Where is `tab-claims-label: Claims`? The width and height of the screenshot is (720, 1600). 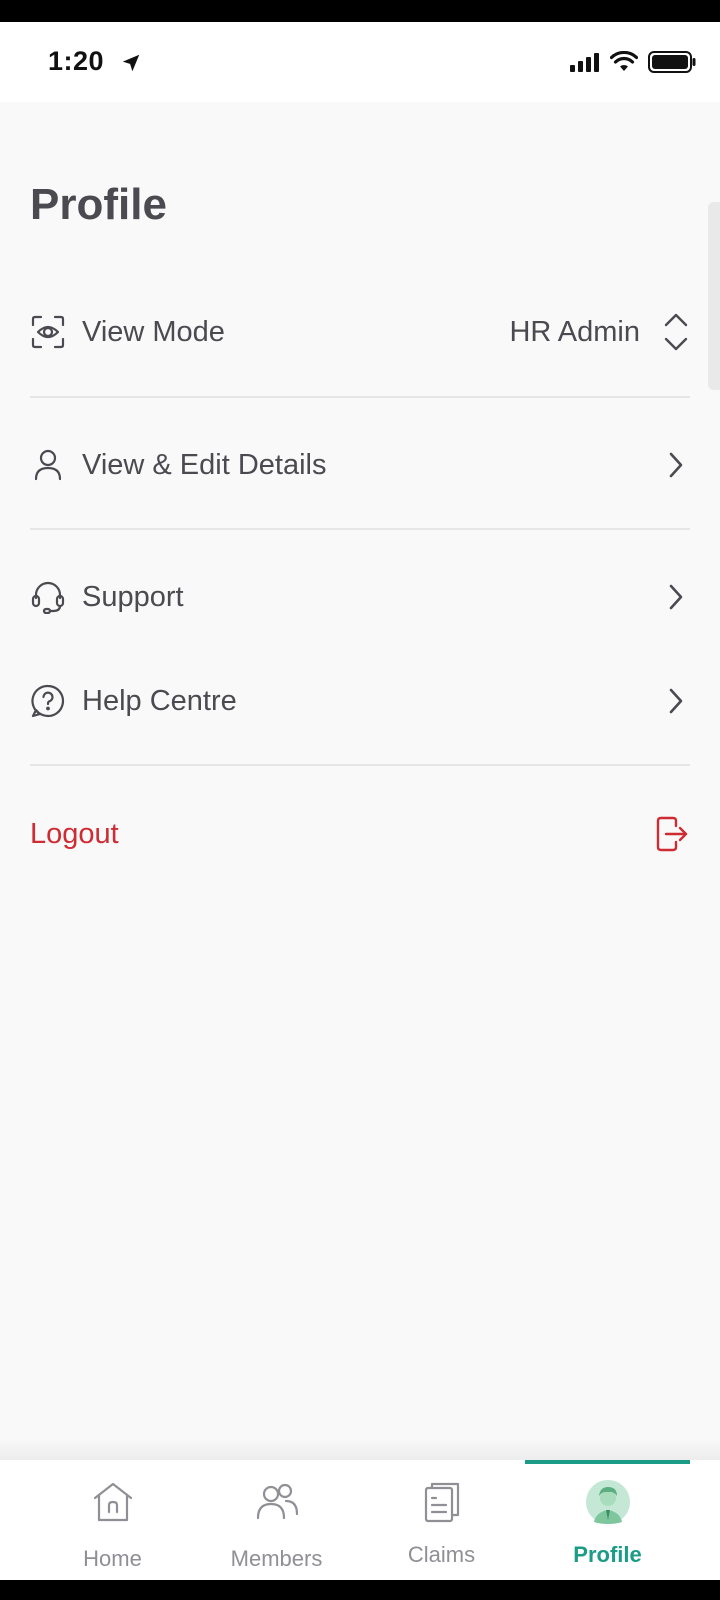 tab-claims-label: Claims is located at coordinates (441, 1554).